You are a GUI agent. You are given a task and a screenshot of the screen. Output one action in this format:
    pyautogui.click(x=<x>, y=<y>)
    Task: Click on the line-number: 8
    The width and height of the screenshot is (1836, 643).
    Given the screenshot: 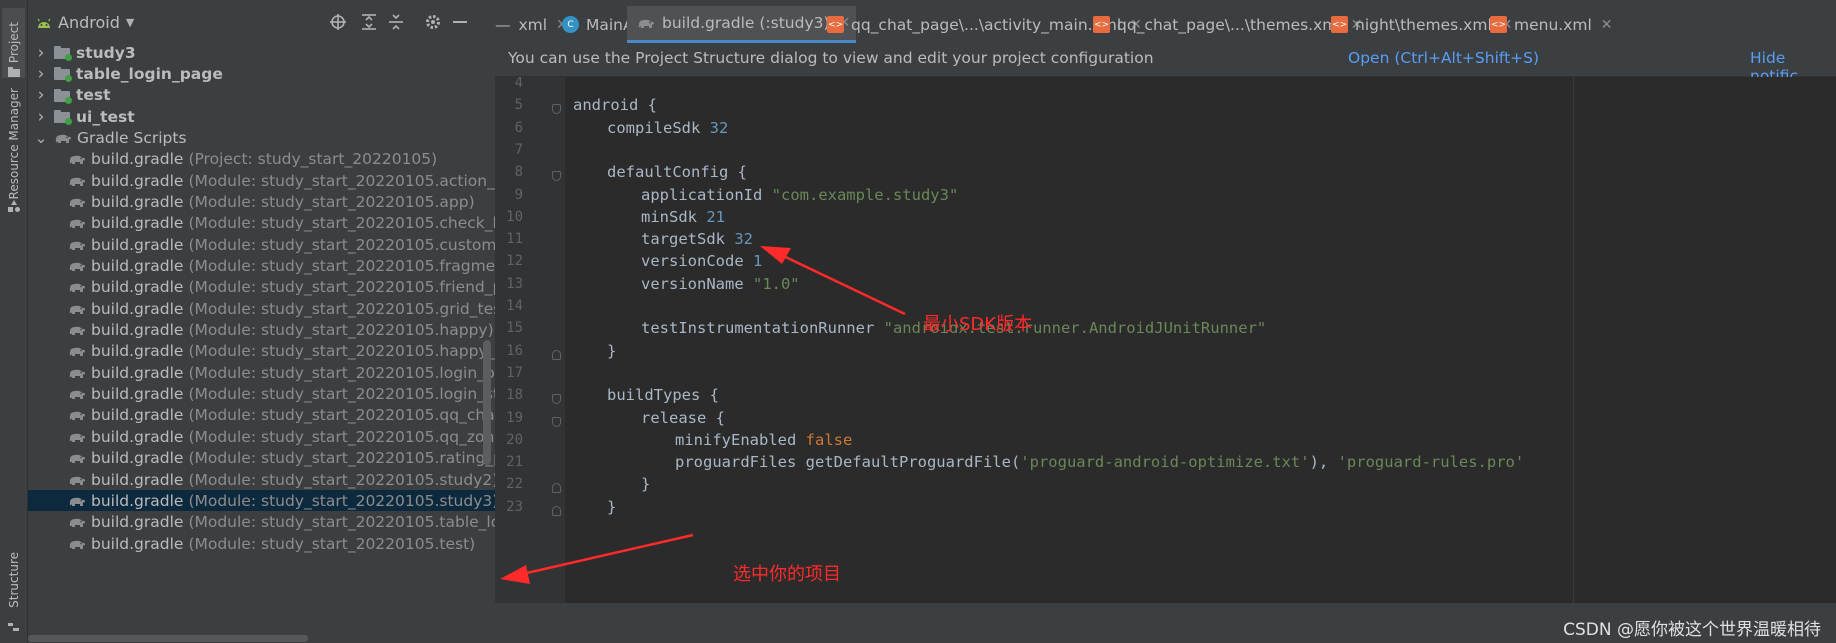 What is the action you would take?
    pyautogui.click(x=518, y=172)
    